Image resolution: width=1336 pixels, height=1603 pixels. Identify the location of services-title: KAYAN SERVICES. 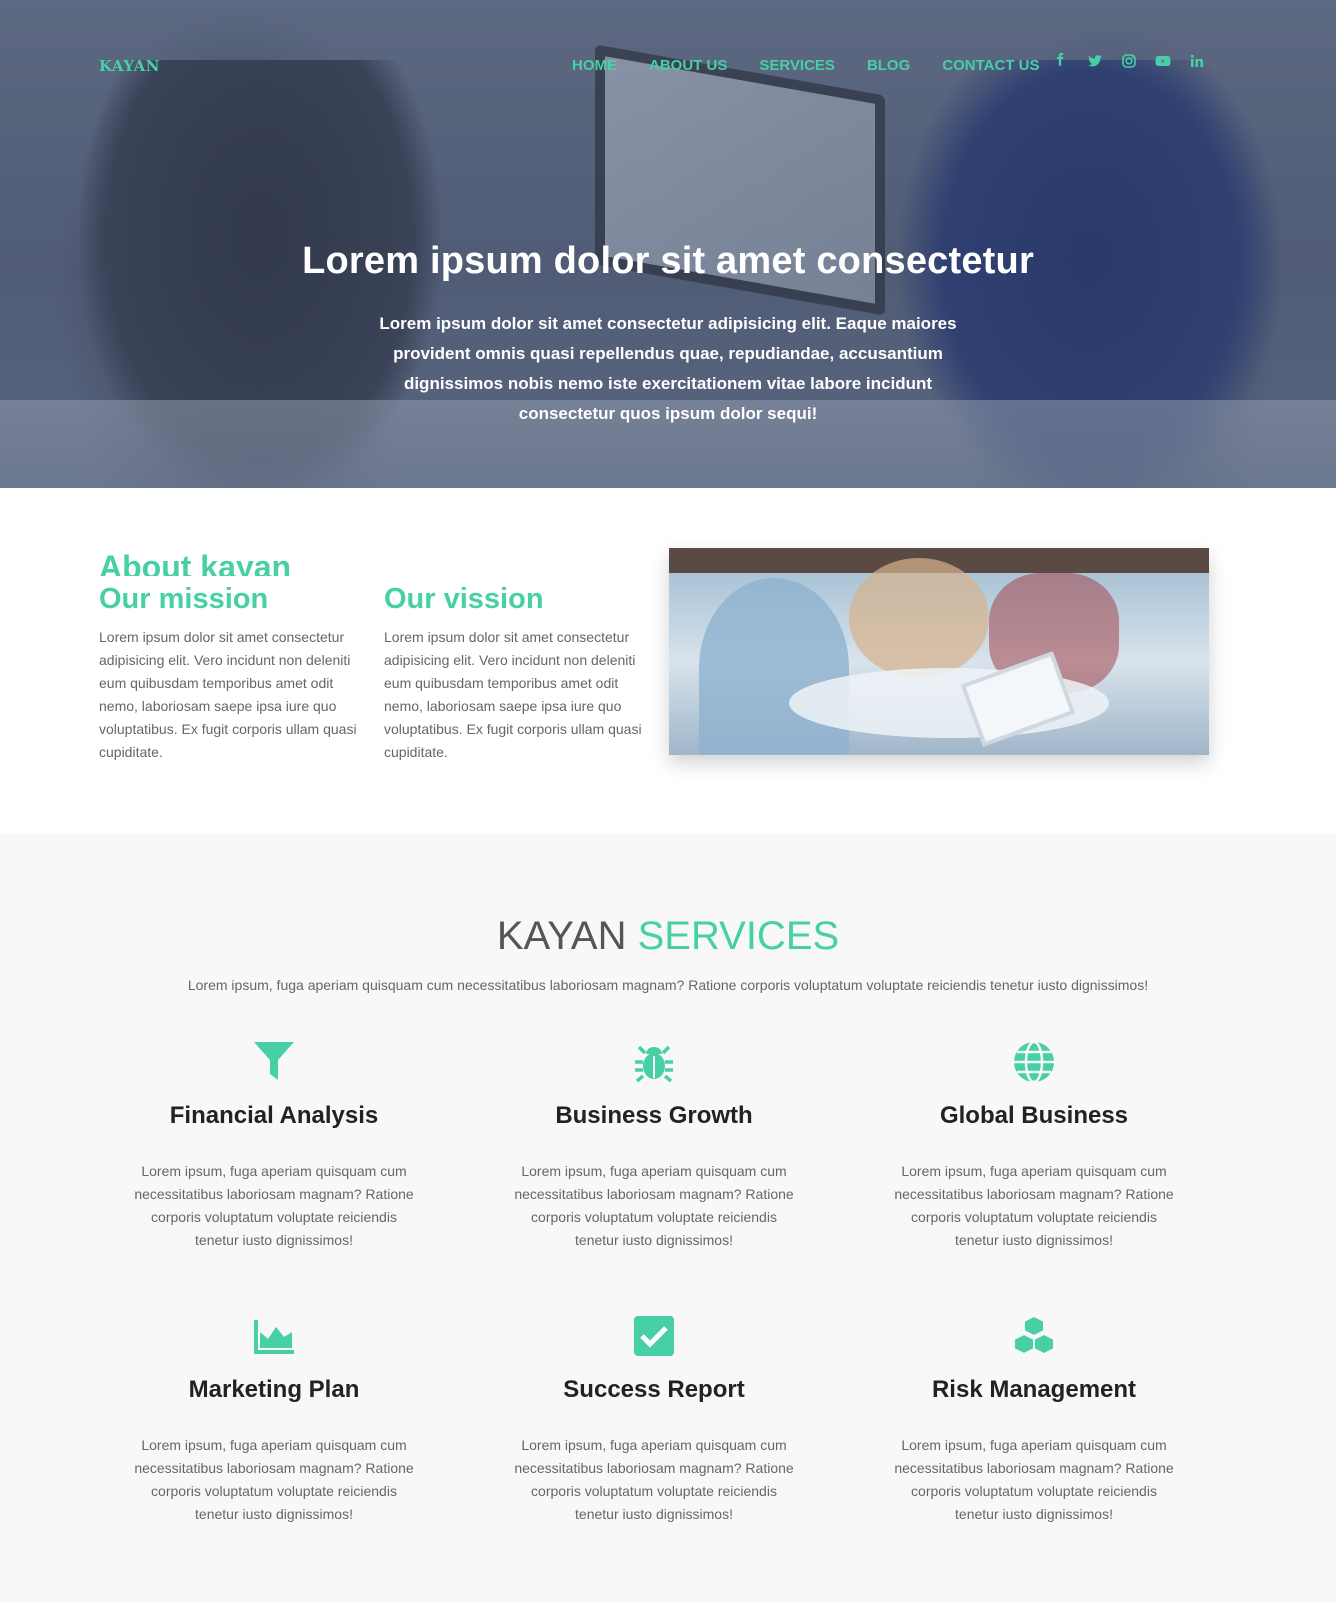
(668, 936).